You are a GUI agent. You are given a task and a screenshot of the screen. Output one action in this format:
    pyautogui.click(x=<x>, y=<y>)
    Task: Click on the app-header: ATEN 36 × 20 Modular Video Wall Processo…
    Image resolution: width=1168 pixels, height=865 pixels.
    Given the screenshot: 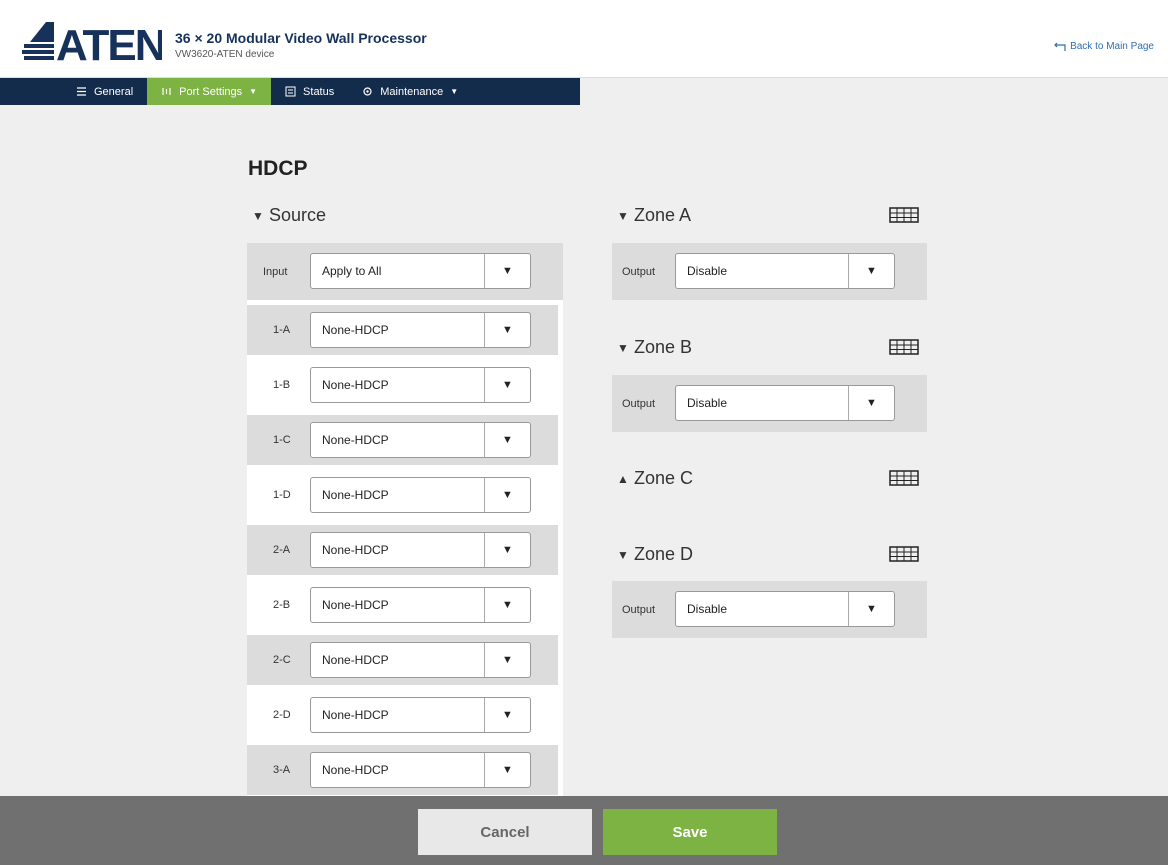 What is the action you would take?
    pyautogui.click(x=584, y=39)
    